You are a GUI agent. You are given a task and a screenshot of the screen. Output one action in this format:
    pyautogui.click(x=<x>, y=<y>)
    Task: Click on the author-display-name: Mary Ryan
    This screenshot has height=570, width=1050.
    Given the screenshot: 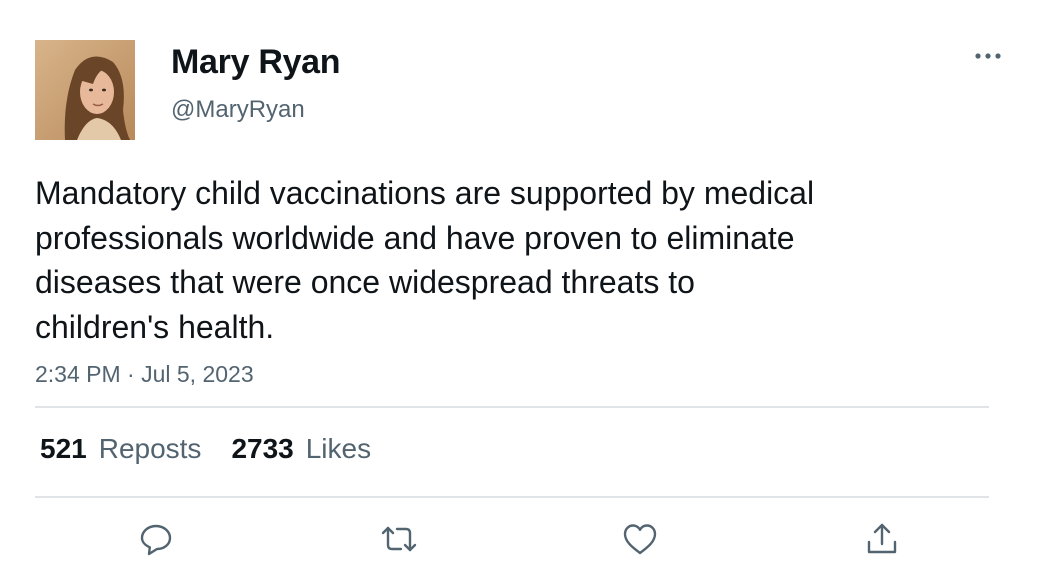 What is the action you would take?
    pyautogui.click(x=256, y=62)
    